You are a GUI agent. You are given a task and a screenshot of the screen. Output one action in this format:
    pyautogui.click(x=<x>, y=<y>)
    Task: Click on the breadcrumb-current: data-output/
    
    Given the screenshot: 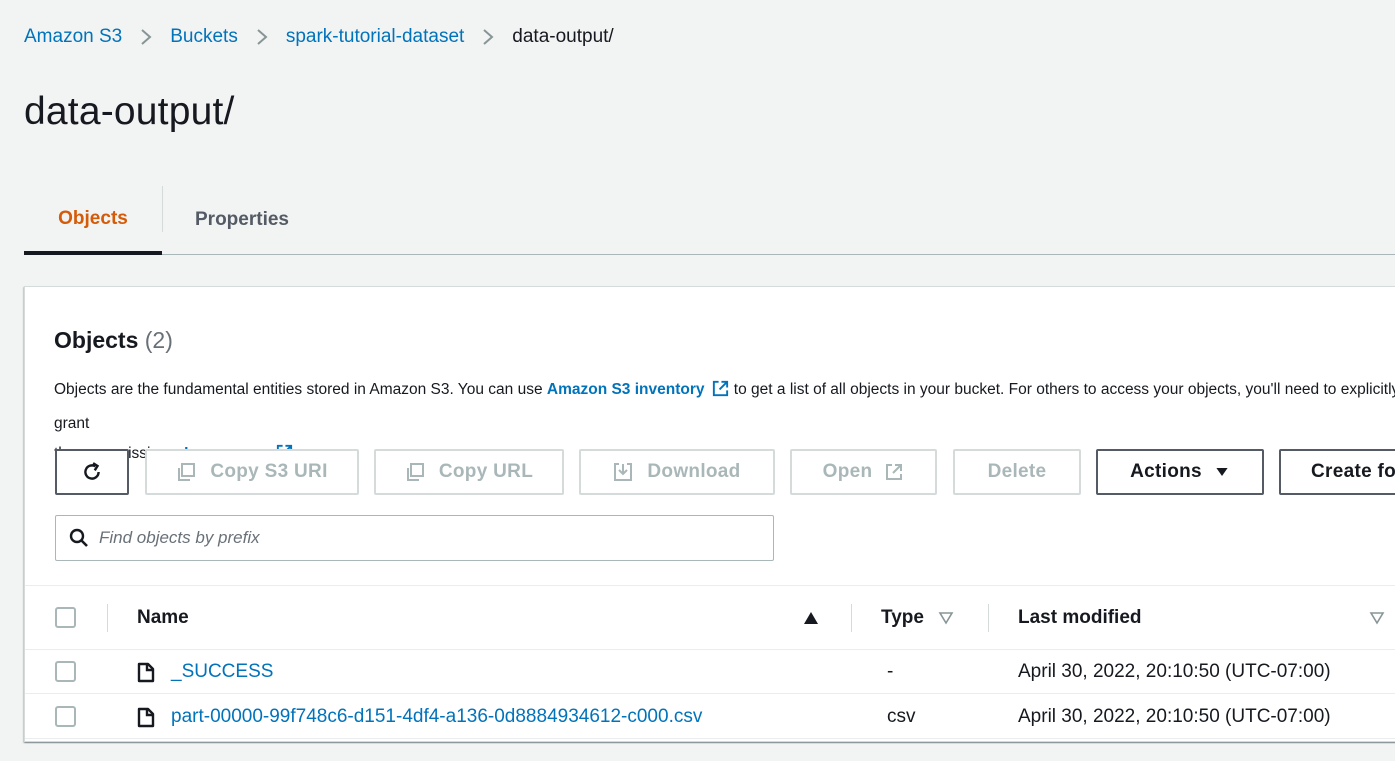 What is the action you would take?
    pyautogui.click(x=563, y=36)
    